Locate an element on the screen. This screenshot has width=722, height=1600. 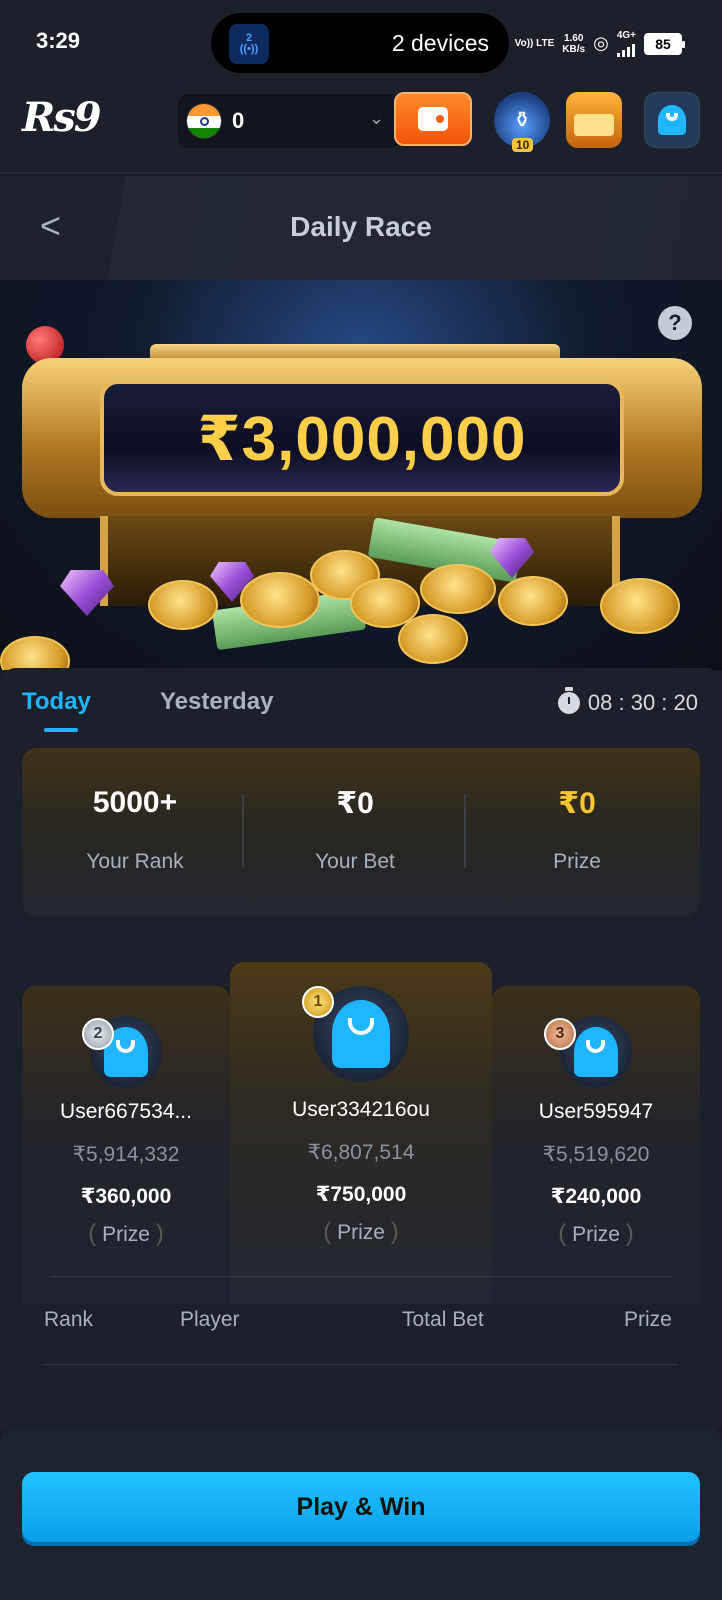
volte-indicator: Vo)) LTE is located at coordinates (534, 43).